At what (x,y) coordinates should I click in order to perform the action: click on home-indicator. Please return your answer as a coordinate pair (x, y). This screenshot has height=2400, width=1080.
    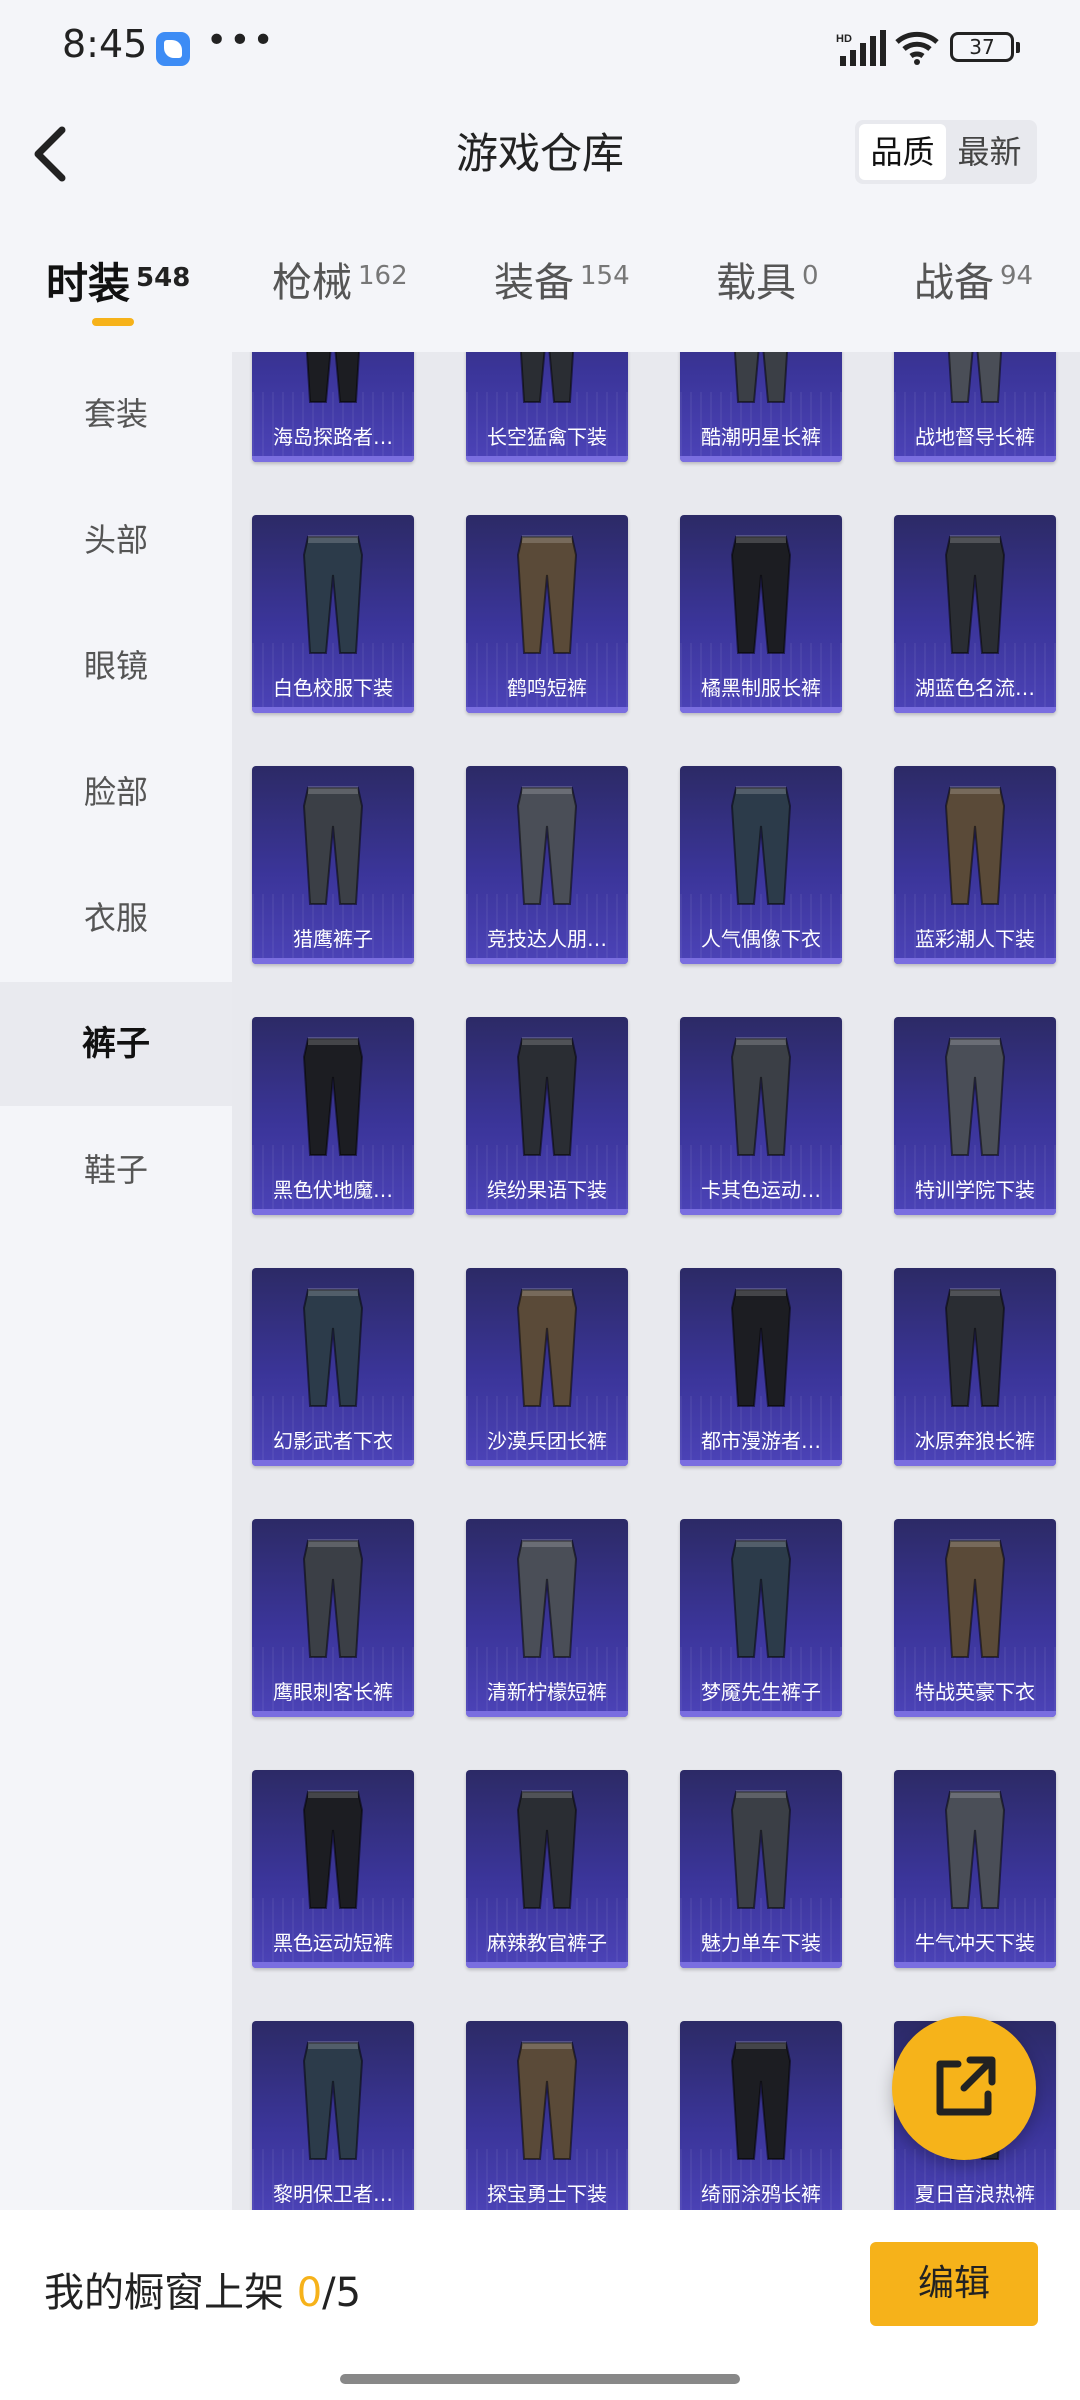
    Looking at the image, I should click on (540, 2379).